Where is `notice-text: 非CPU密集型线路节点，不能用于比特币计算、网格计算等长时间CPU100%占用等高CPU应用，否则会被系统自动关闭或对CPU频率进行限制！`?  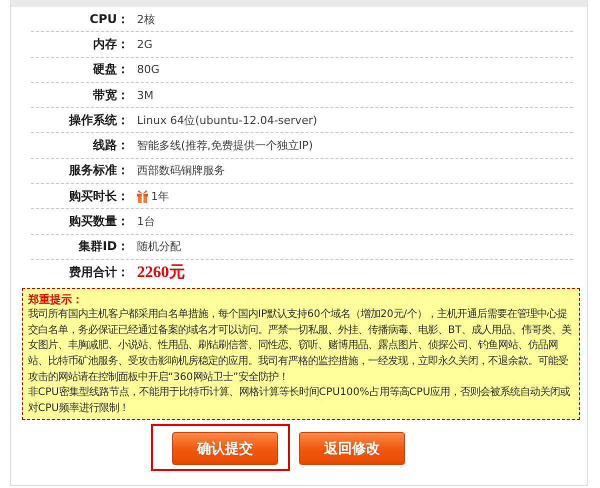
notice-text: 非CPU密集型线路节点，不能用于比特币计算、网格计算等长时间CPU100%占用等高CPU应用，否则会被系统自动关闭或对CPU频率进行限制！ is located at coordinates (300, 400).